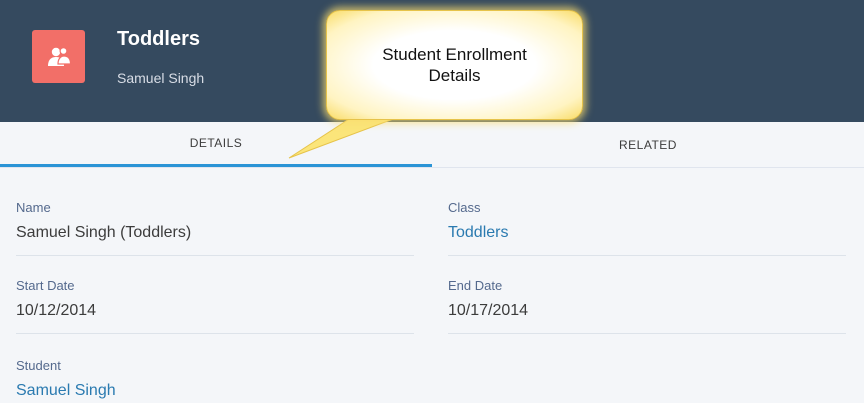 The width and height of the screenshot is (864, 403). Describe the element at coordinates (104, 232) in the screenshot. I see `field-name-value: Samuel Singh (Toddlers)` at that location.